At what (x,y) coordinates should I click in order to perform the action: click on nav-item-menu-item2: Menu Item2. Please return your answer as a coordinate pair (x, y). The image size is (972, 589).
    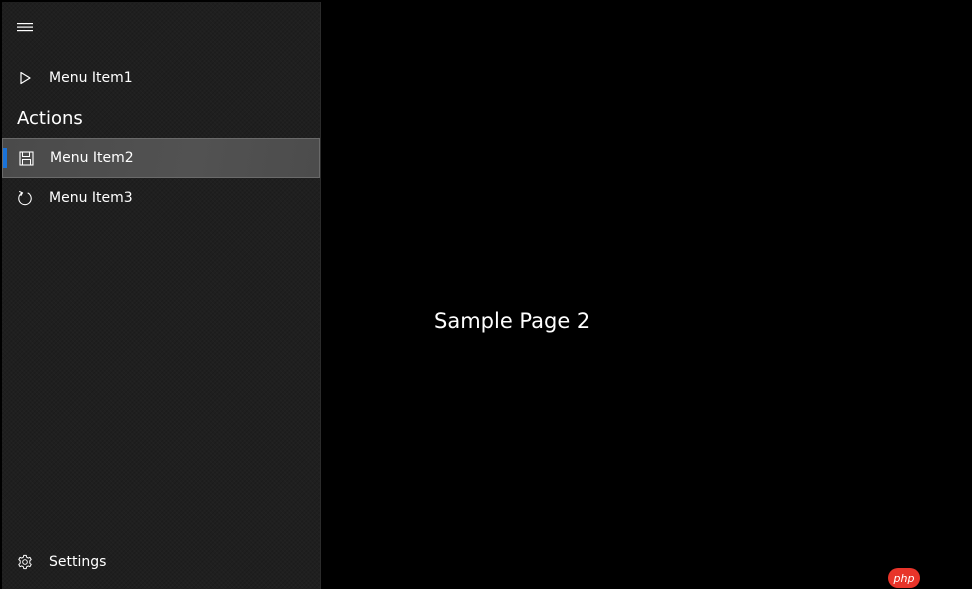
    Looking at the image, I should click on (161, 158).